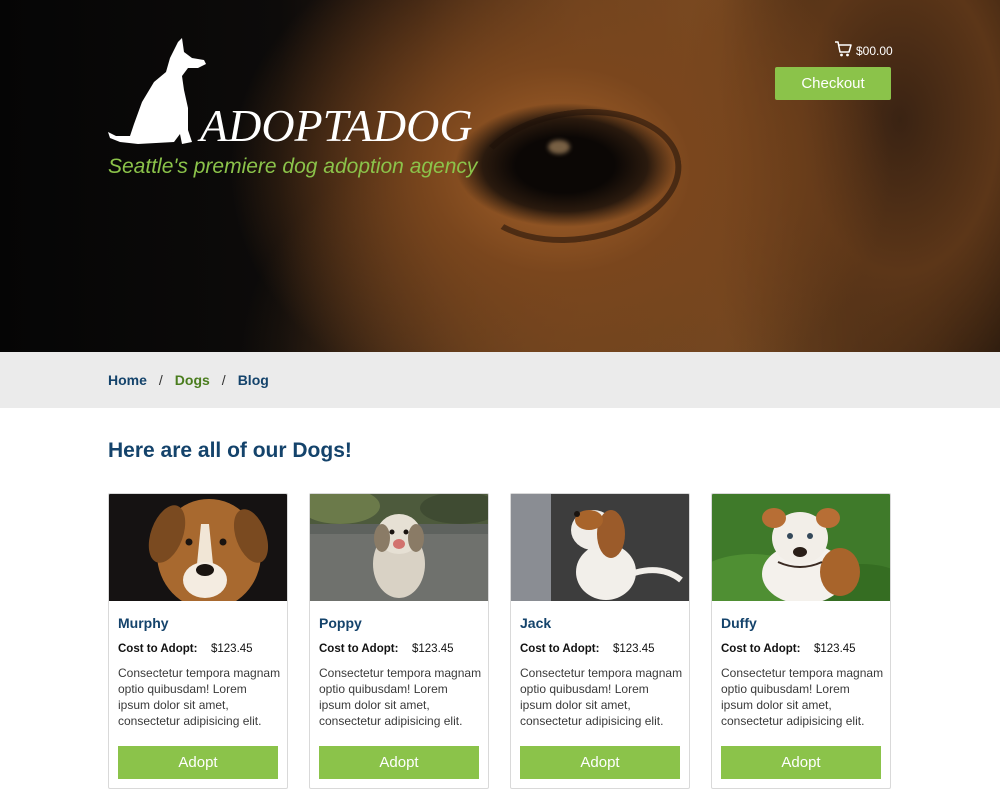 The image size is (1000, 800). I want to click on breadcrumb-blog-link: Blog, so click(253, 380).